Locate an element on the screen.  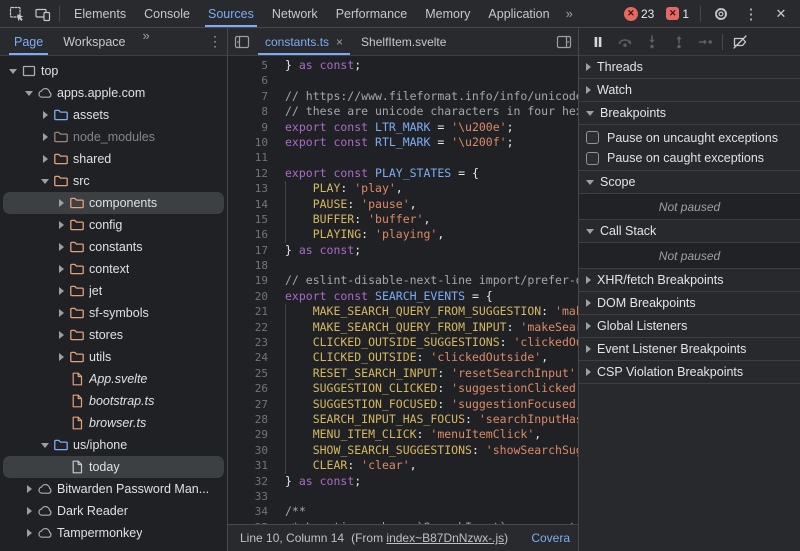
checkbox-row-pause-on-caught-exceptions: Pause on caught exceptions is located at coordinates (689, 159).